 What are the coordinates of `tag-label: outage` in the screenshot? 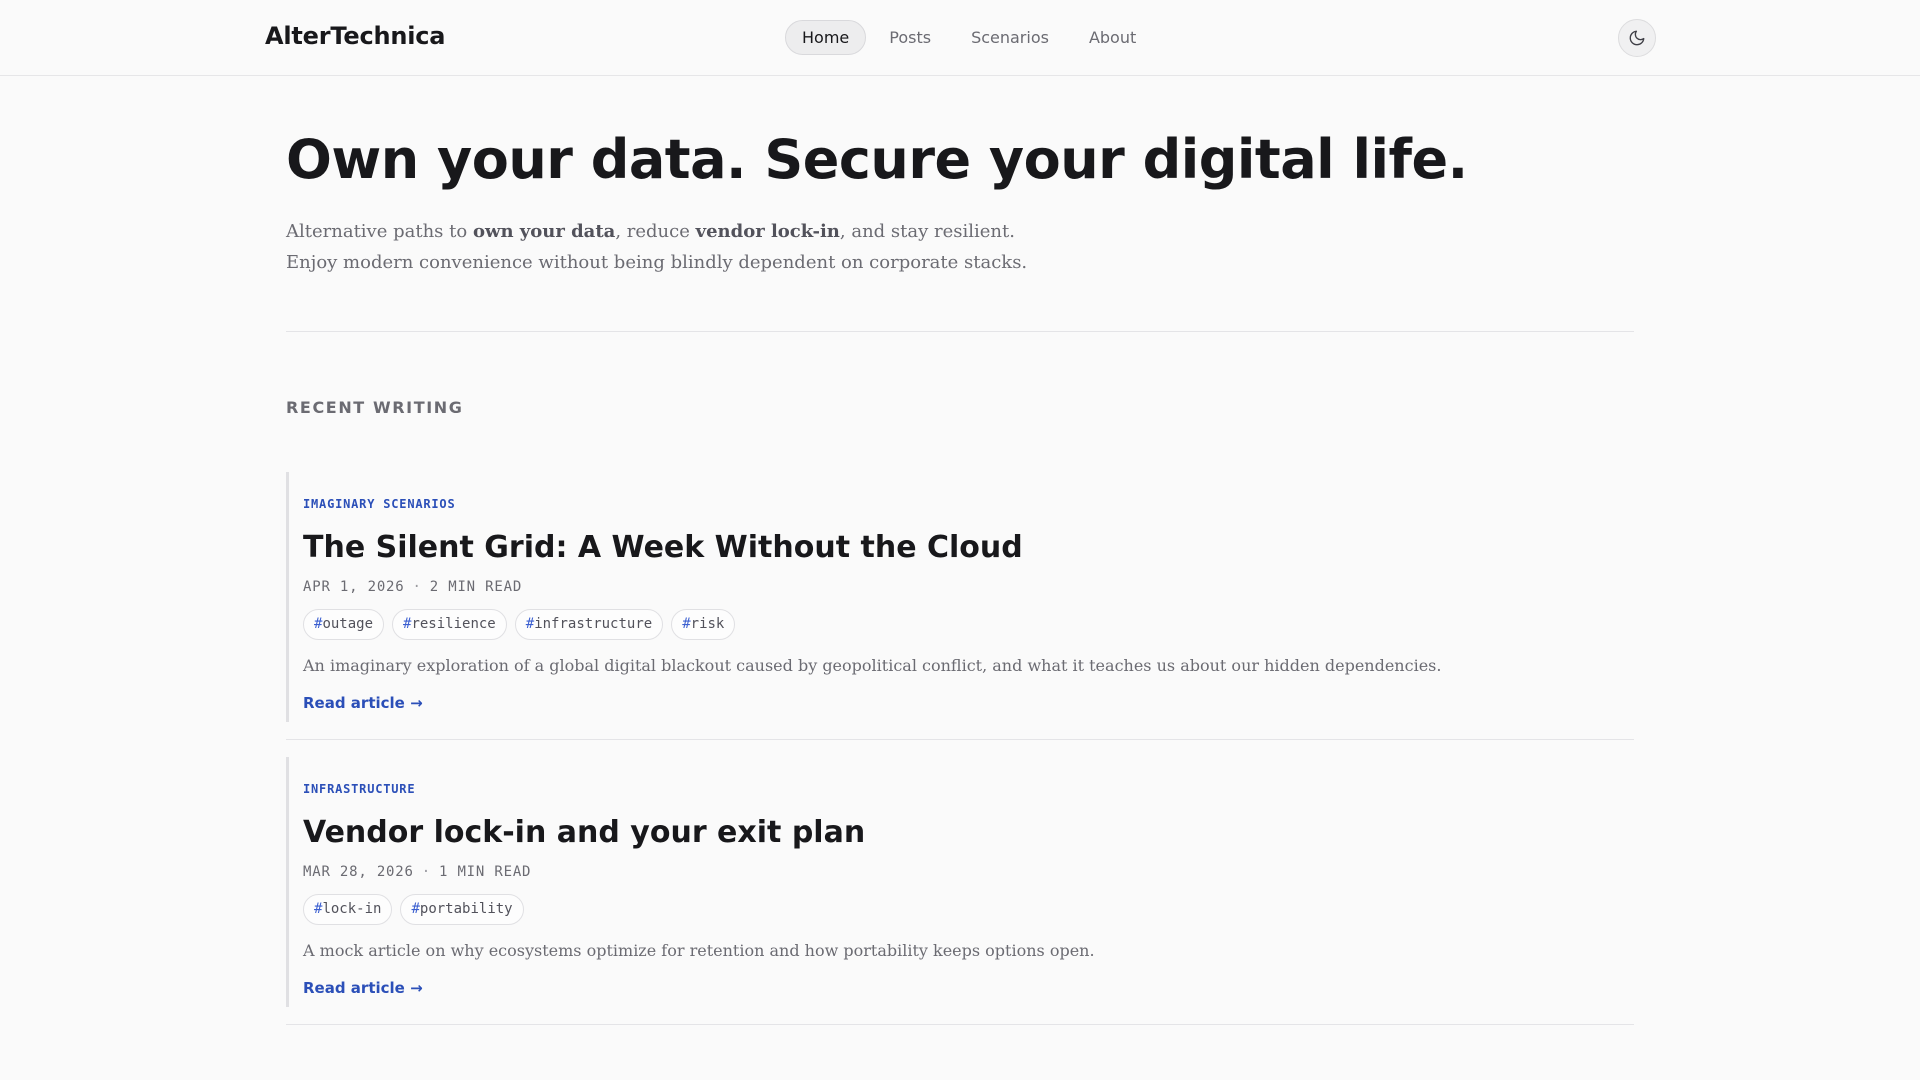 It's located at (348, 624).